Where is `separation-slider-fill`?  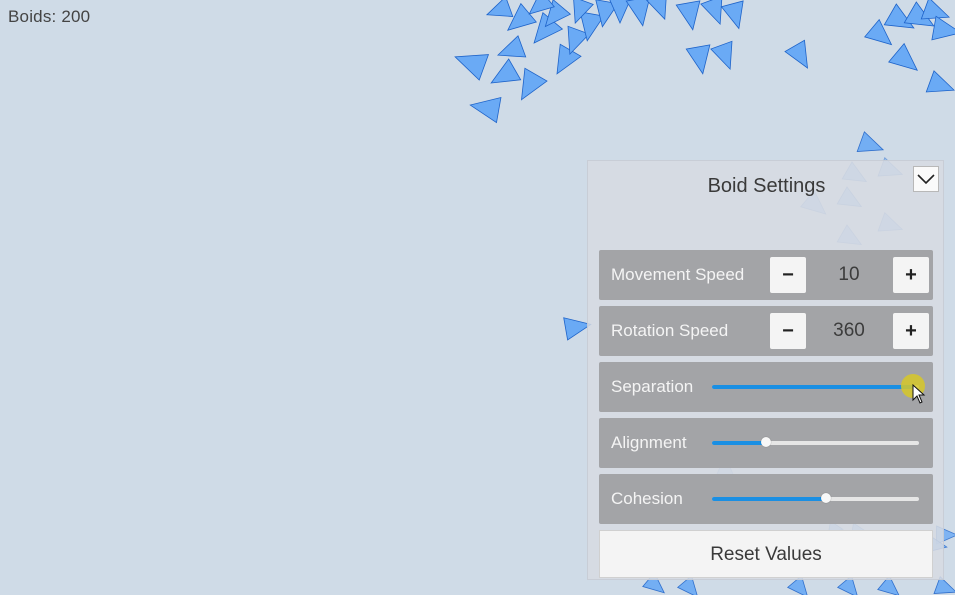
separation-slider-fill is located at coordinates (812, 387).